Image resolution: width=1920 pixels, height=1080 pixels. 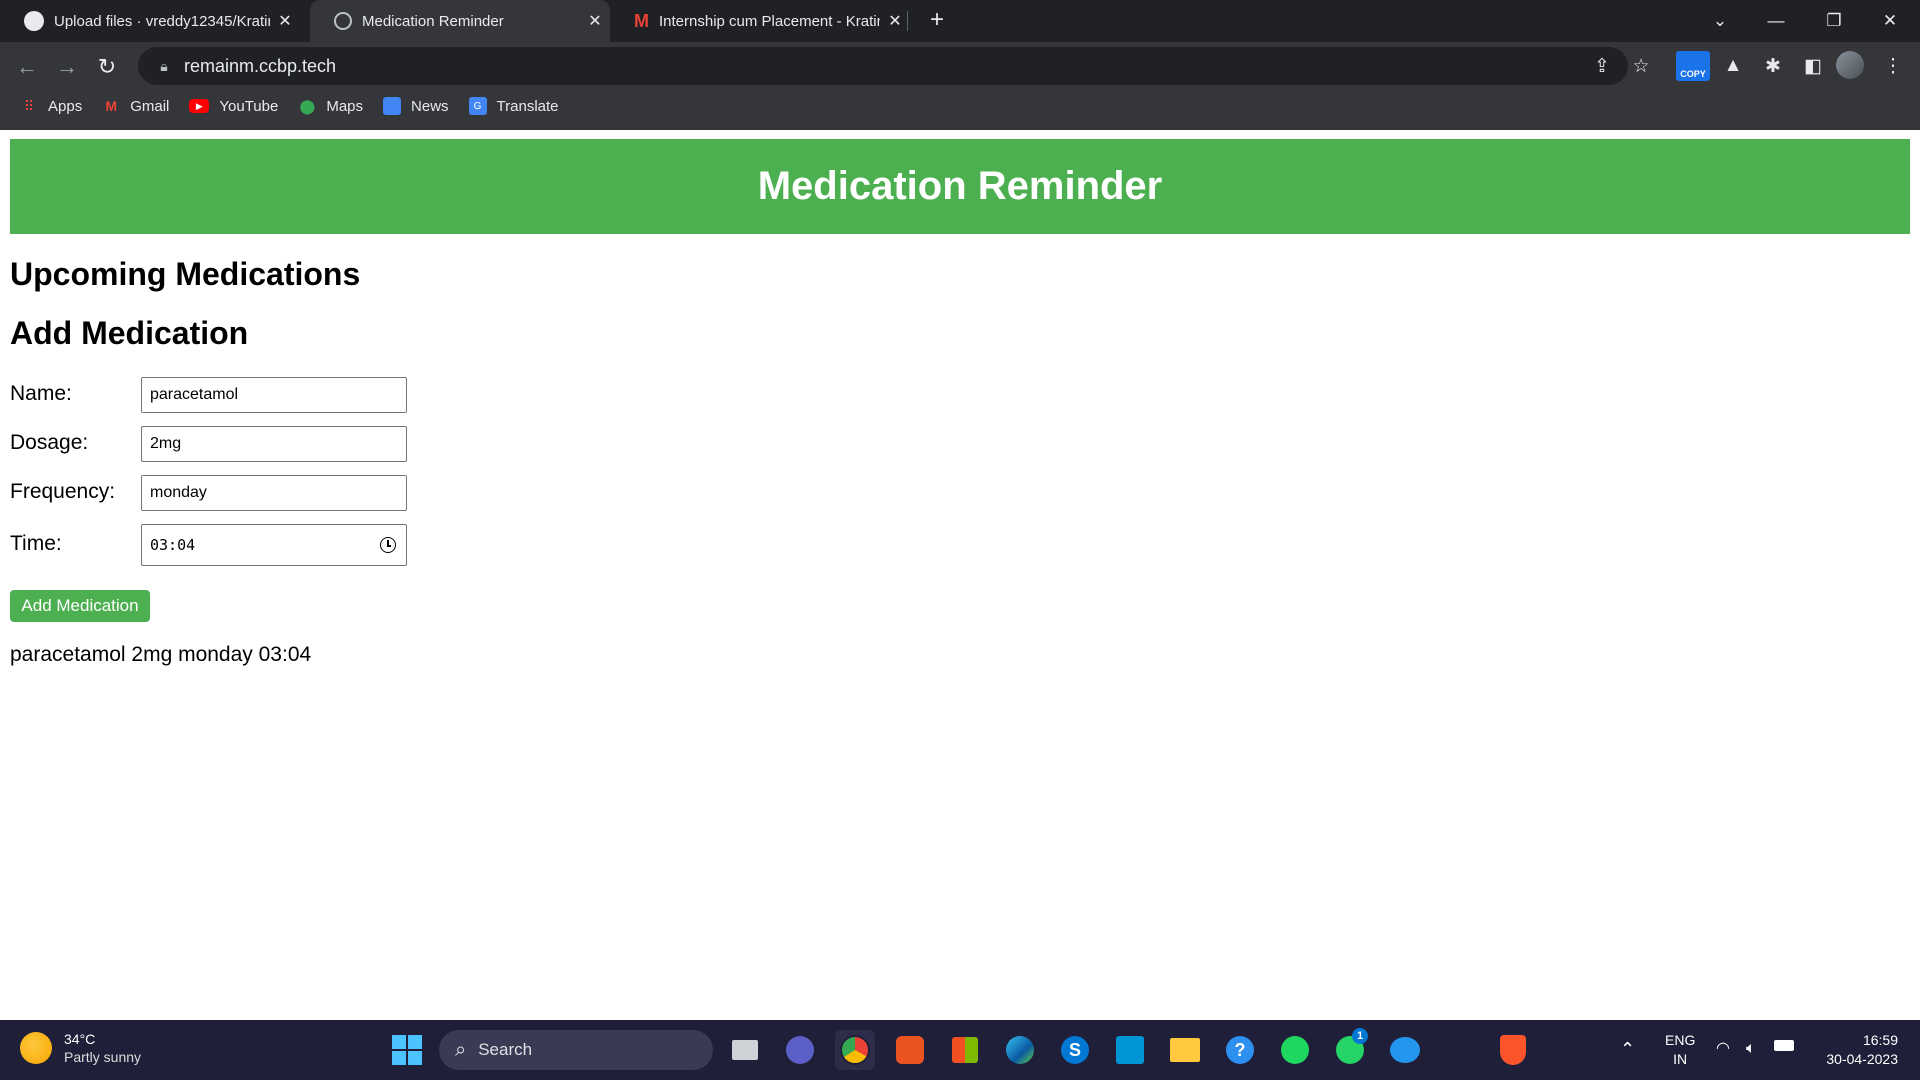 What do you see at coordinates (1850, 65) in the screenshot?
I see `profile-avatar` at bounding box center [1850, 65].